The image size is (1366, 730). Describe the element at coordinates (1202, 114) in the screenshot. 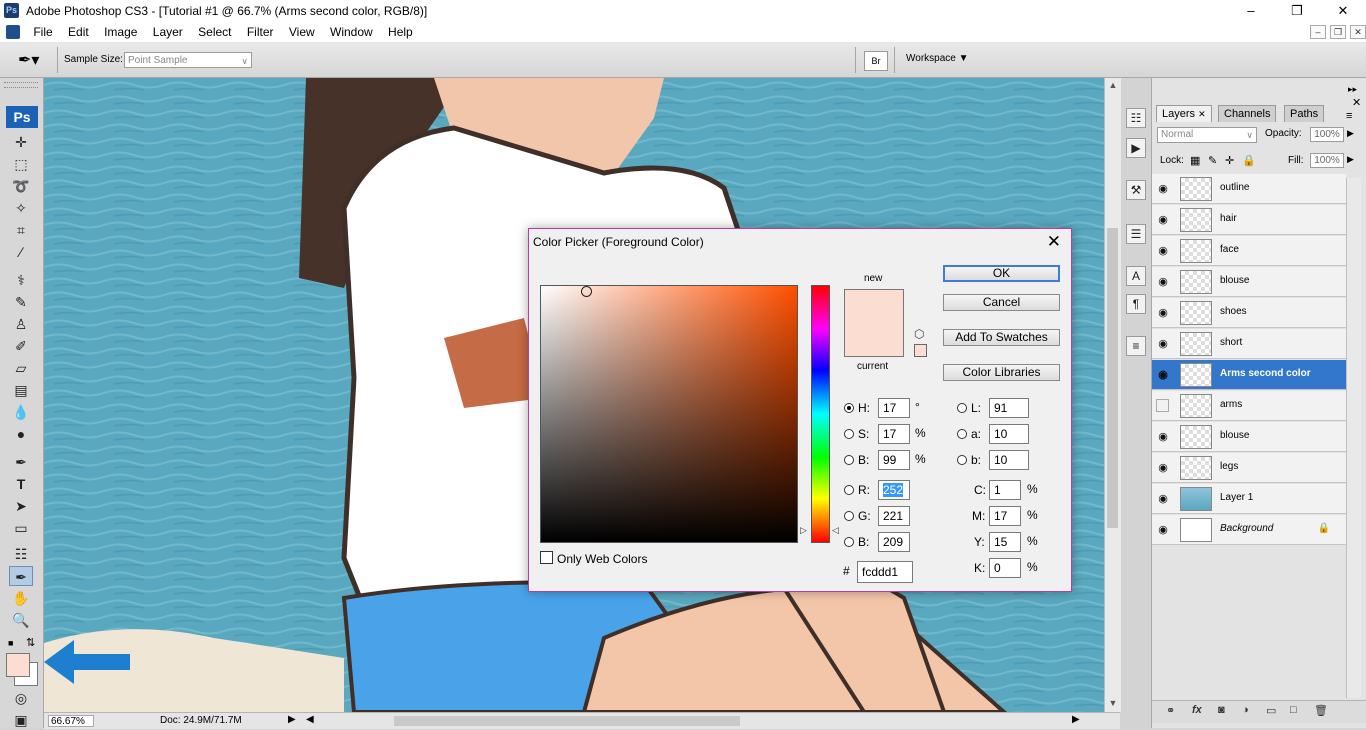

I see `tab-close-icon: ✕` at that location.